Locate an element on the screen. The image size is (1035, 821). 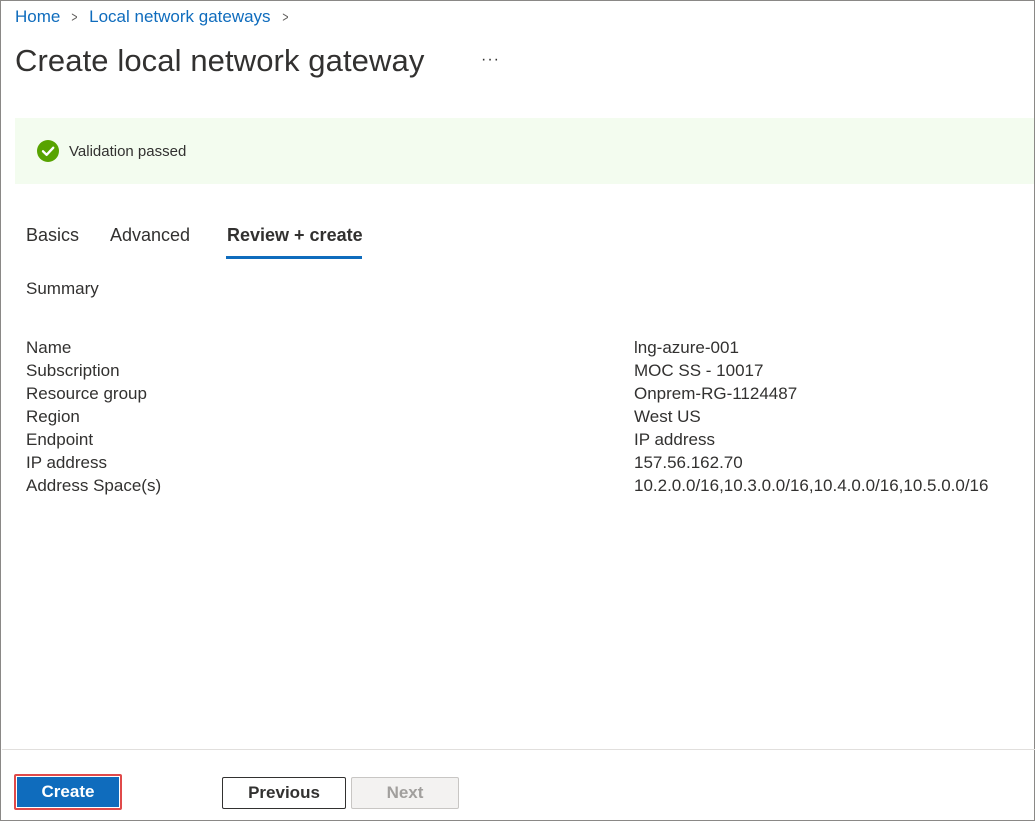
summary-heading: Summary is located at coordinates (62, 288).